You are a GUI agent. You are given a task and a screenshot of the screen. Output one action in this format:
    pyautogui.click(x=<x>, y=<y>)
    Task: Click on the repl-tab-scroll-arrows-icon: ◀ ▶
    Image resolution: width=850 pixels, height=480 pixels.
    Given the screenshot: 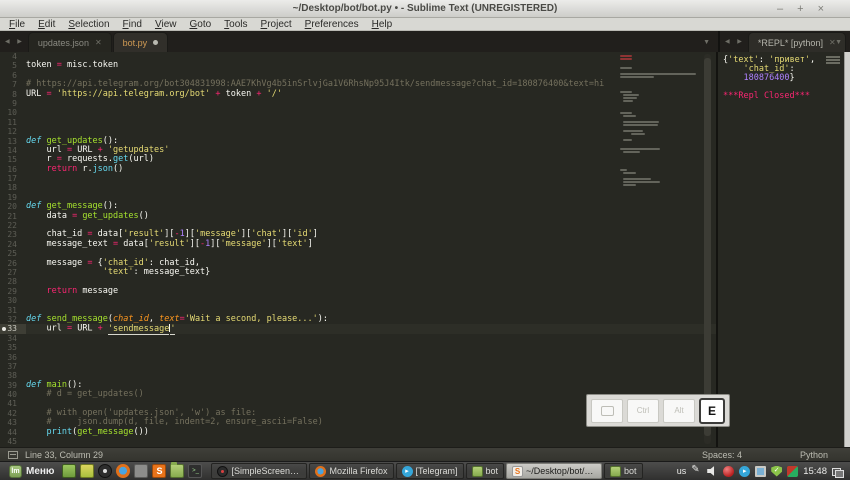 What is the action you would take?
    pyautogui.click(x=734, y=45)
    